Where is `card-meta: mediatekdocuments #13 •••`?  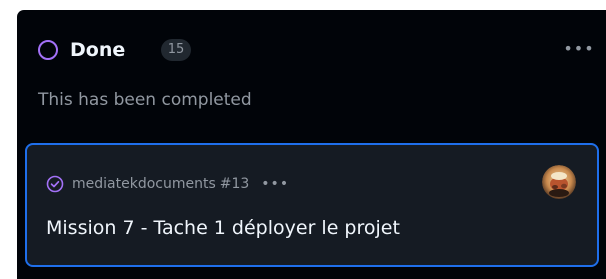
card-meta: mediatekdocuments #13 ••• is located at coordinates (167, 184).